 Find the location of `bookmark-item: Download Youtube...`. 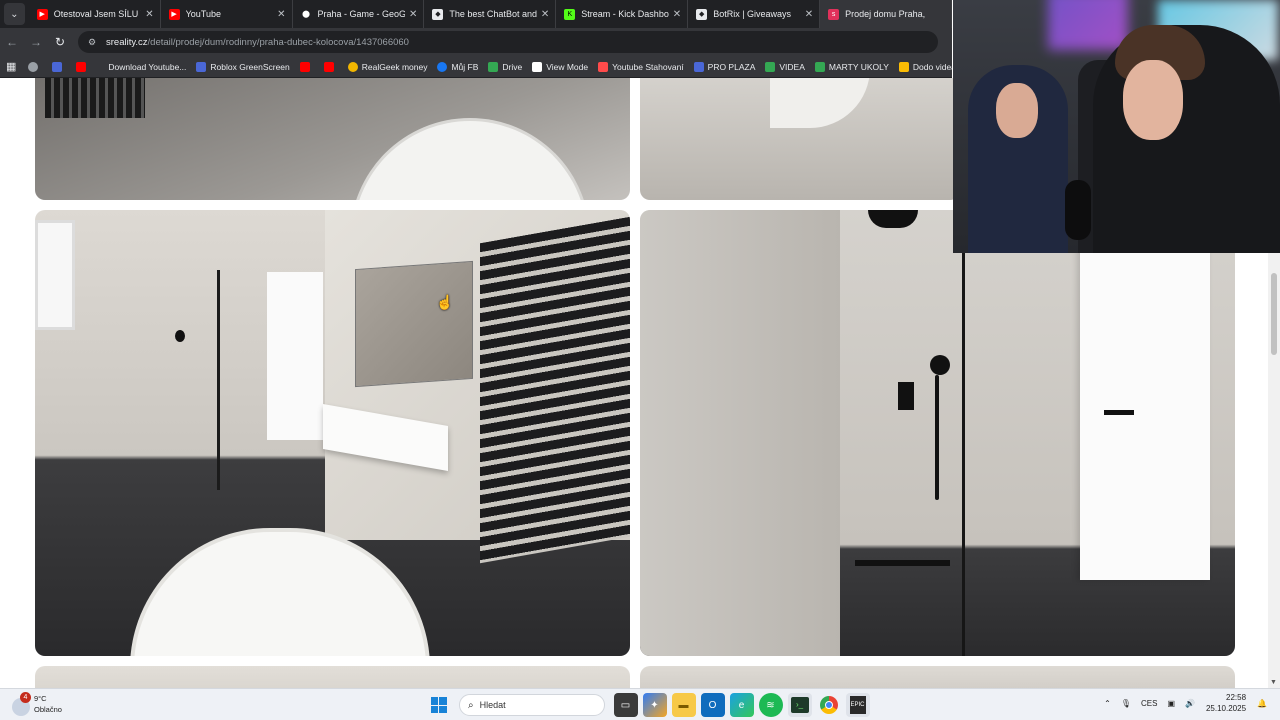

bookmark-item: Download Youtube... is located at coordinates (147, 67).